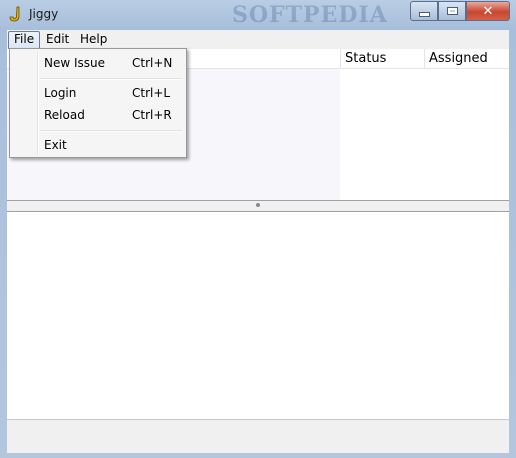  Describe the element at coordinates (382, 58) in the screenshot. I see `column-status: Status` at that location.